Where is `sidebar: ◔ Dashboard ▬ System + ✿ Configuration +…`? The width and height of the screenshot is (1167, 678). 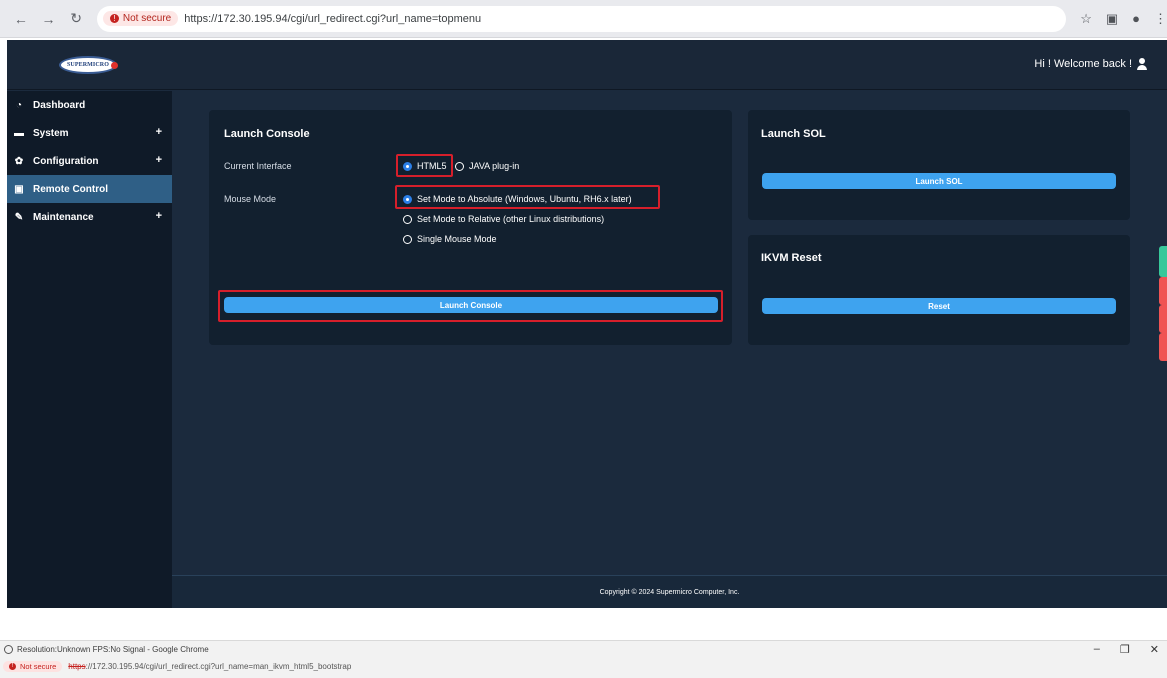 sidebar: ◔ Dashboard ▬ System + ✿ Configuration +… is located at coordinates (89, 349).